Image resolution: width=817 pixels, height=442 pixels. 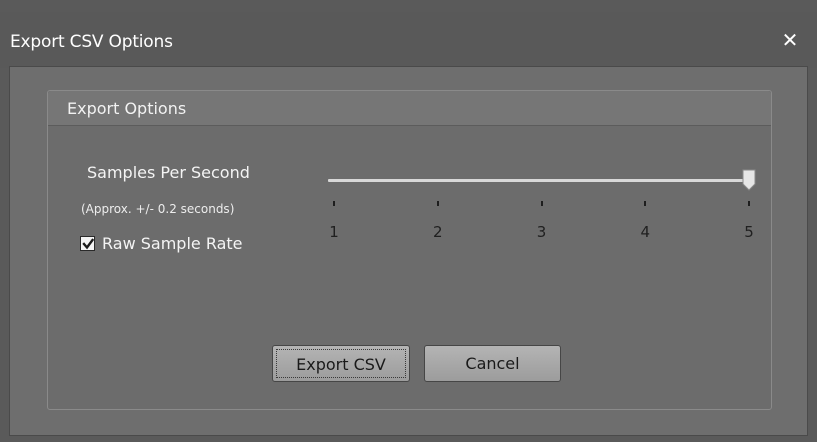 I want to click on close-icon: ✕, so click(x=790, y=40).